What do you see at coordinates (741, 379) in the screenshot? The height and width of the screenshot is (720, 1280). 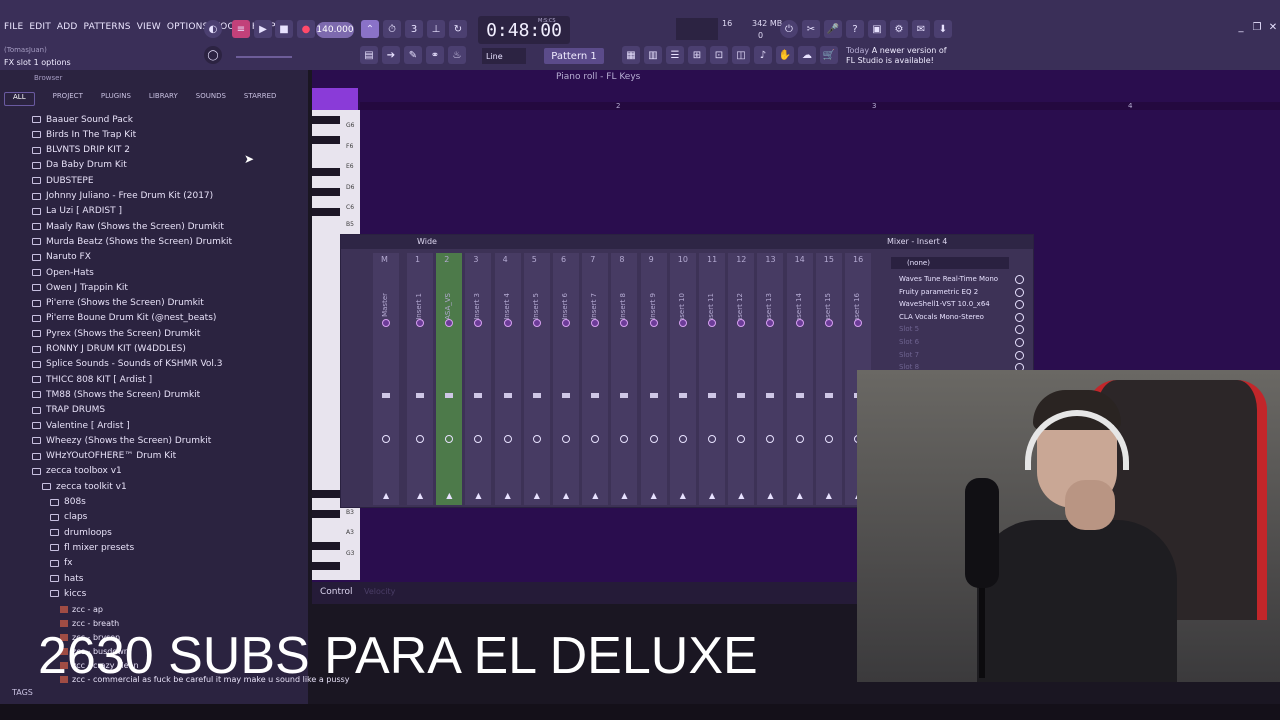 I see `mixer-strip: 12 Insert 12 ▲` at bounding box center [741, 379].